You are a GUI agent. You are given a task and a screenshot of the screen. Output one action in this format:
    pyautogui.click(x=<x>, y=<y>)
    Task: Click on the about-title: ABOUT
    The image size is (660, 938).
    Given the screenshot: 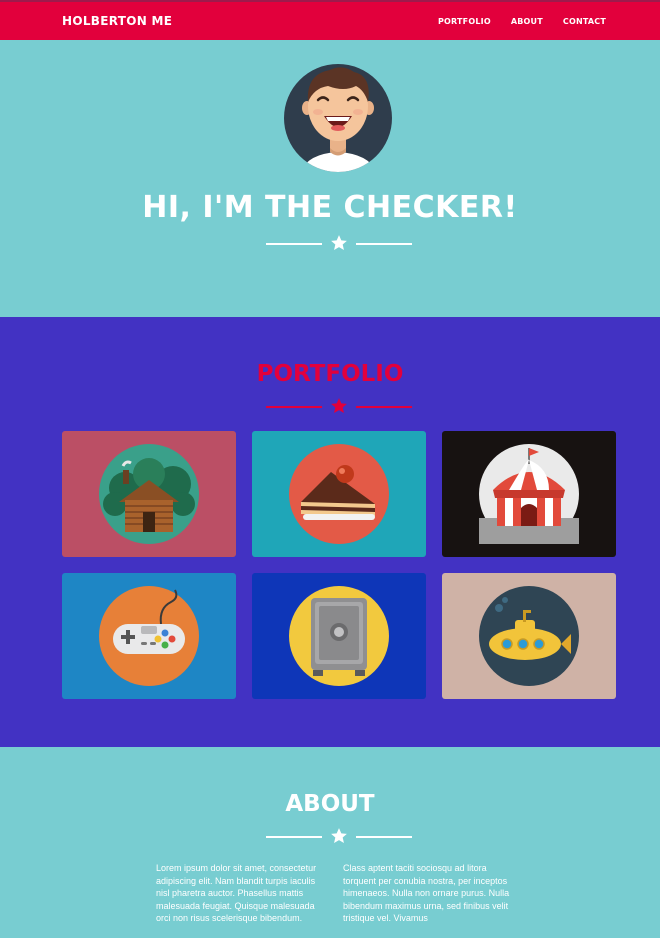 What is the action you would take?
    pyautogui.click(x=330, y=804)
    